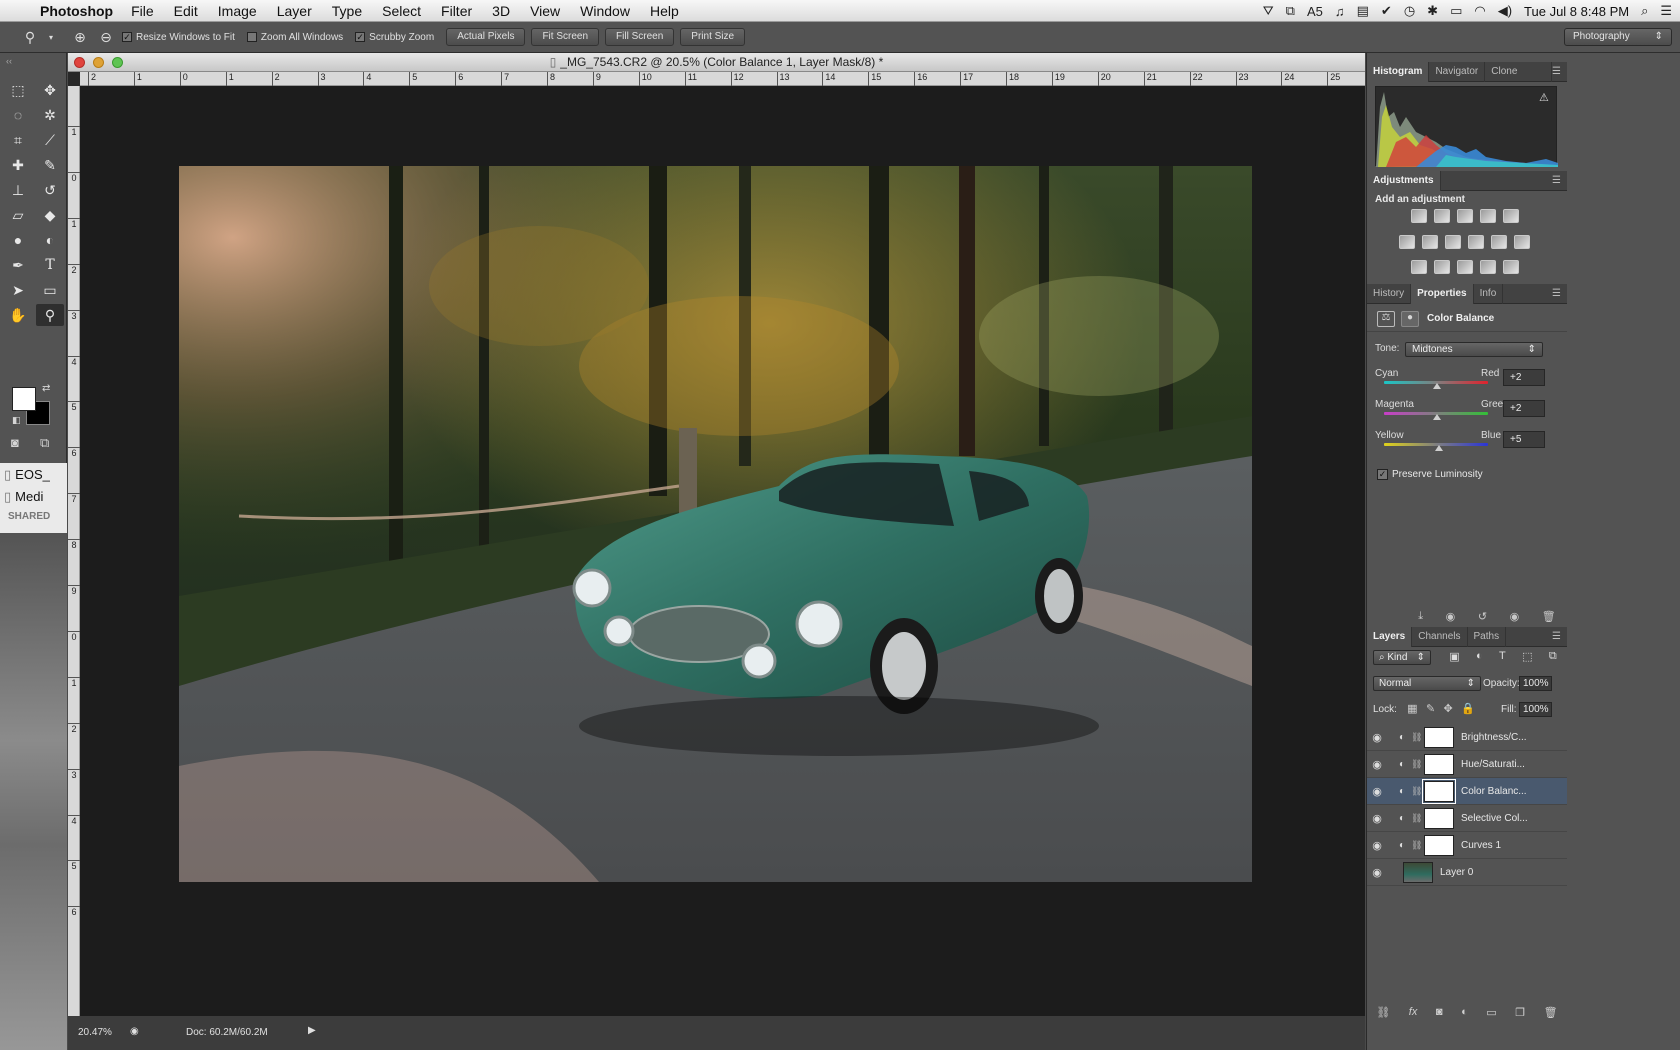  What do you see at coordinates (1524, 439) in the screenshot?
I see `slider-value-input: +5` at bounding box center [1524, 439].